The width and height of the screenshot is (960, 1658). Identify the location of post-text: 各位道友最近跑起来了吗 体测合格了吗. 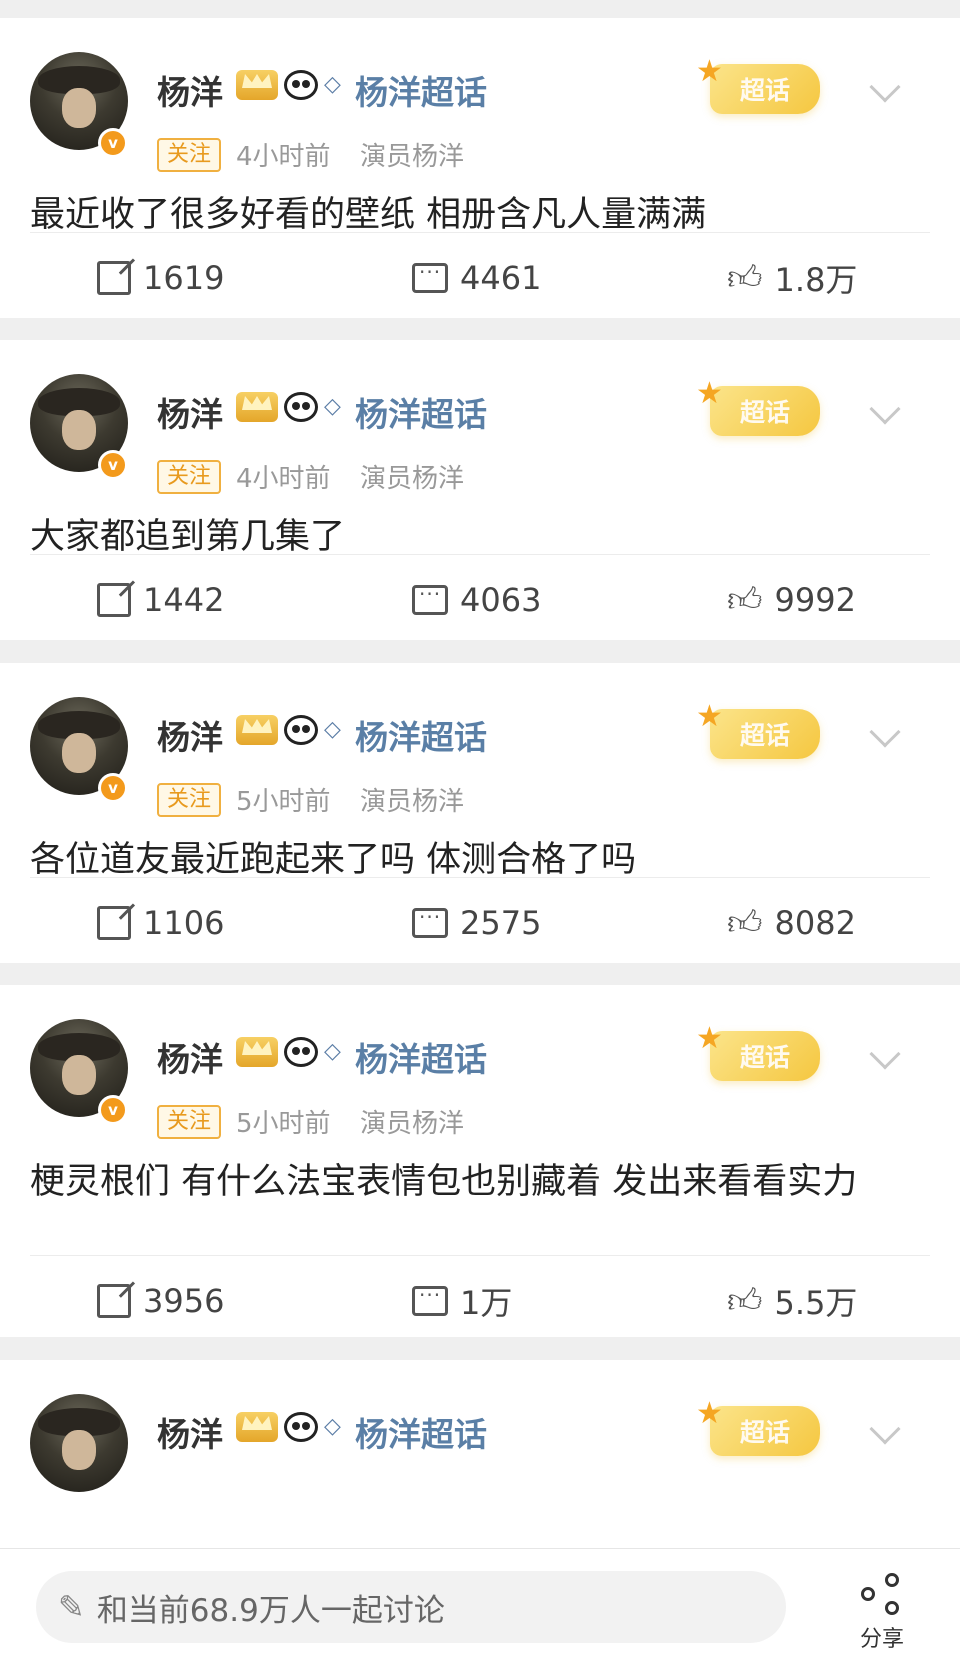
(333, 860).